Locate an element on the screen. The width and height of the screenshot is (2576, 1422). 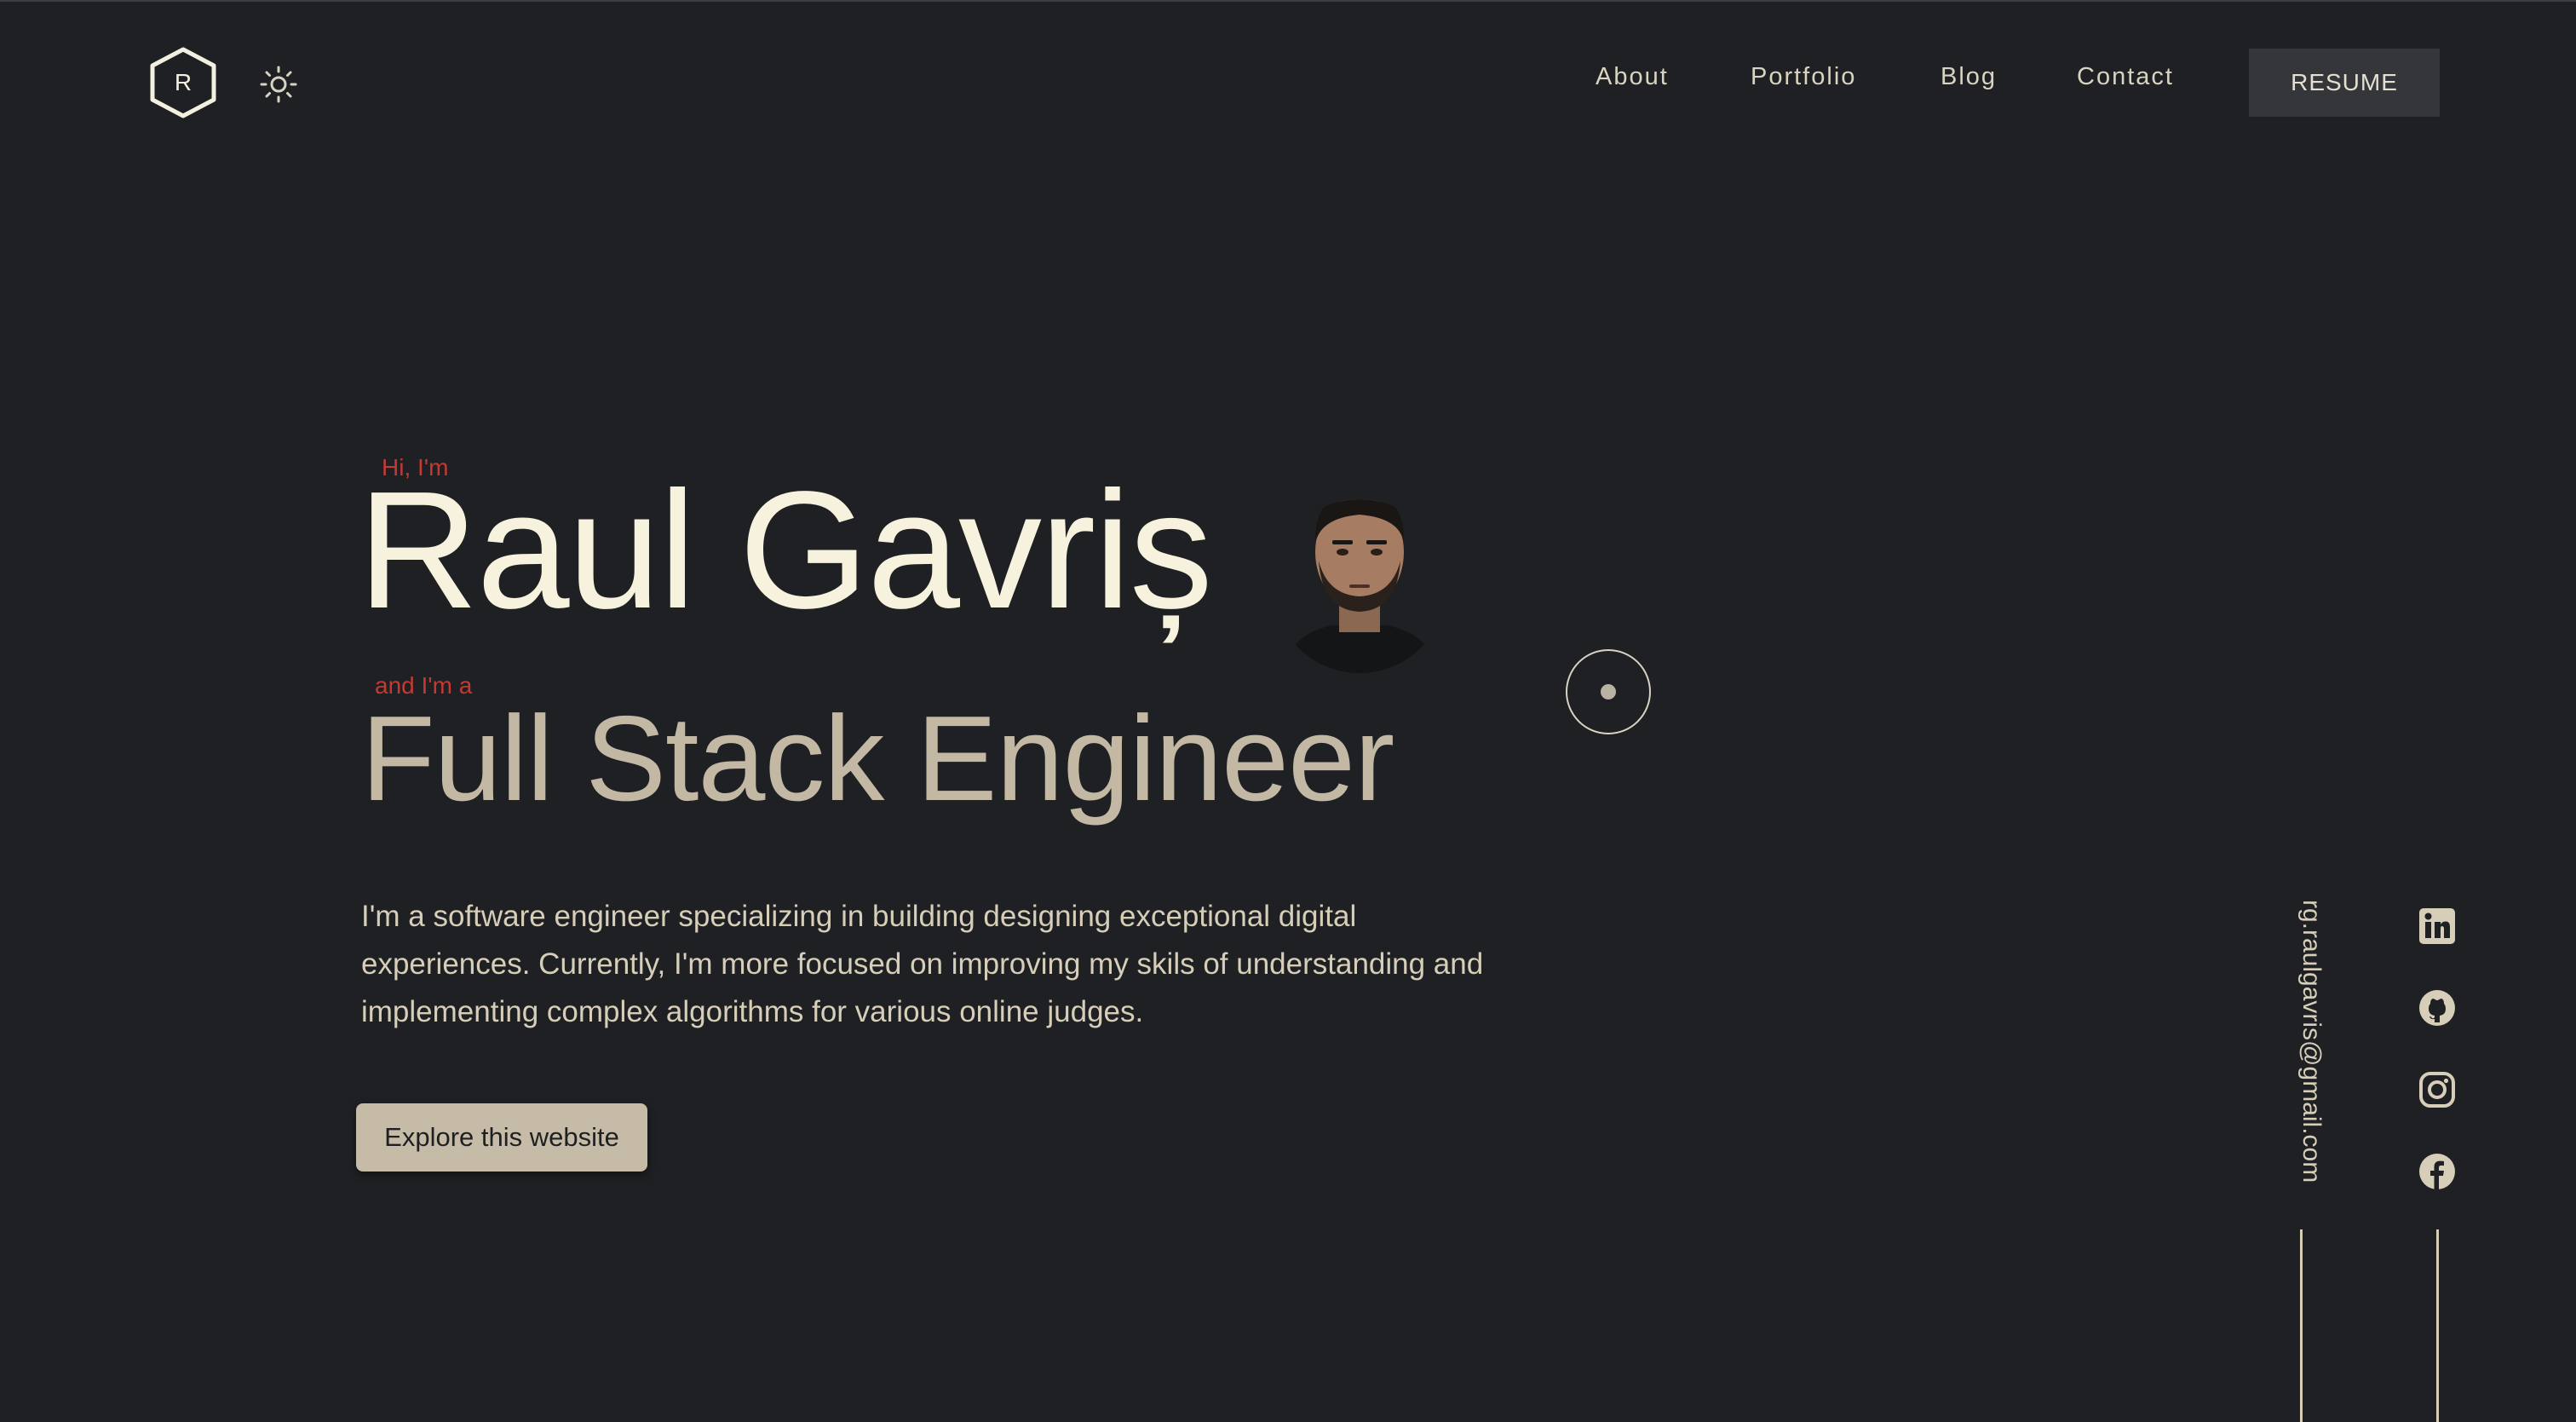
resume-button: RESUME is located at coordinates (2345, 83).